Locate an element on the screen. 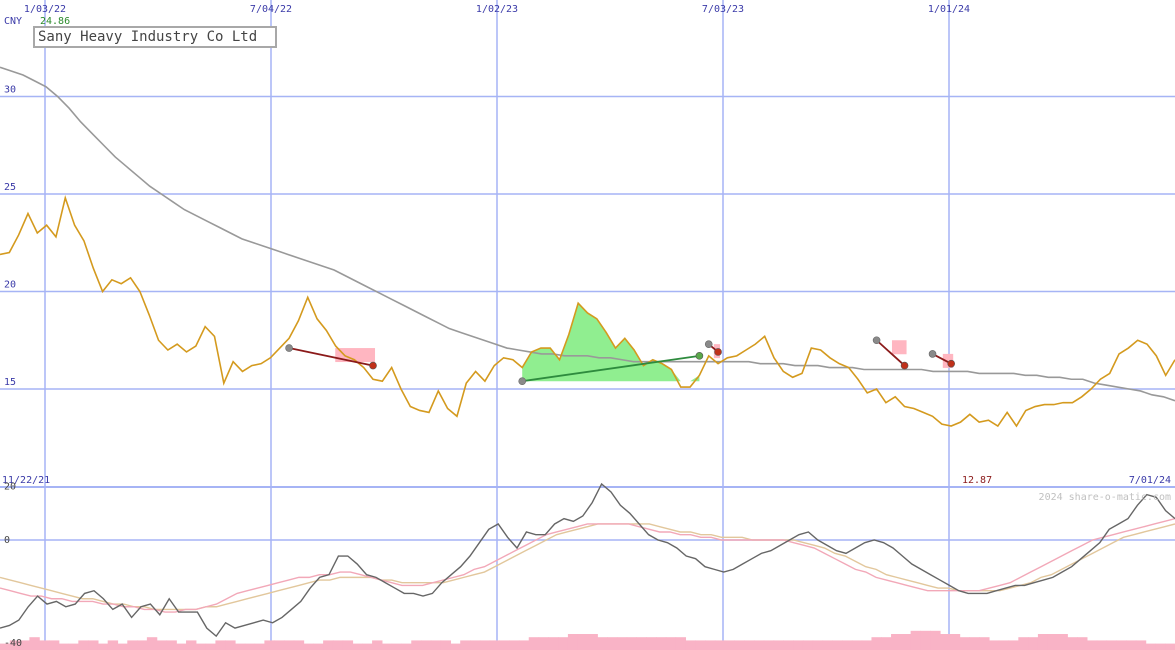 The image size is (1175, 650). currency-label: CNY is located at coordinates (13, 21).